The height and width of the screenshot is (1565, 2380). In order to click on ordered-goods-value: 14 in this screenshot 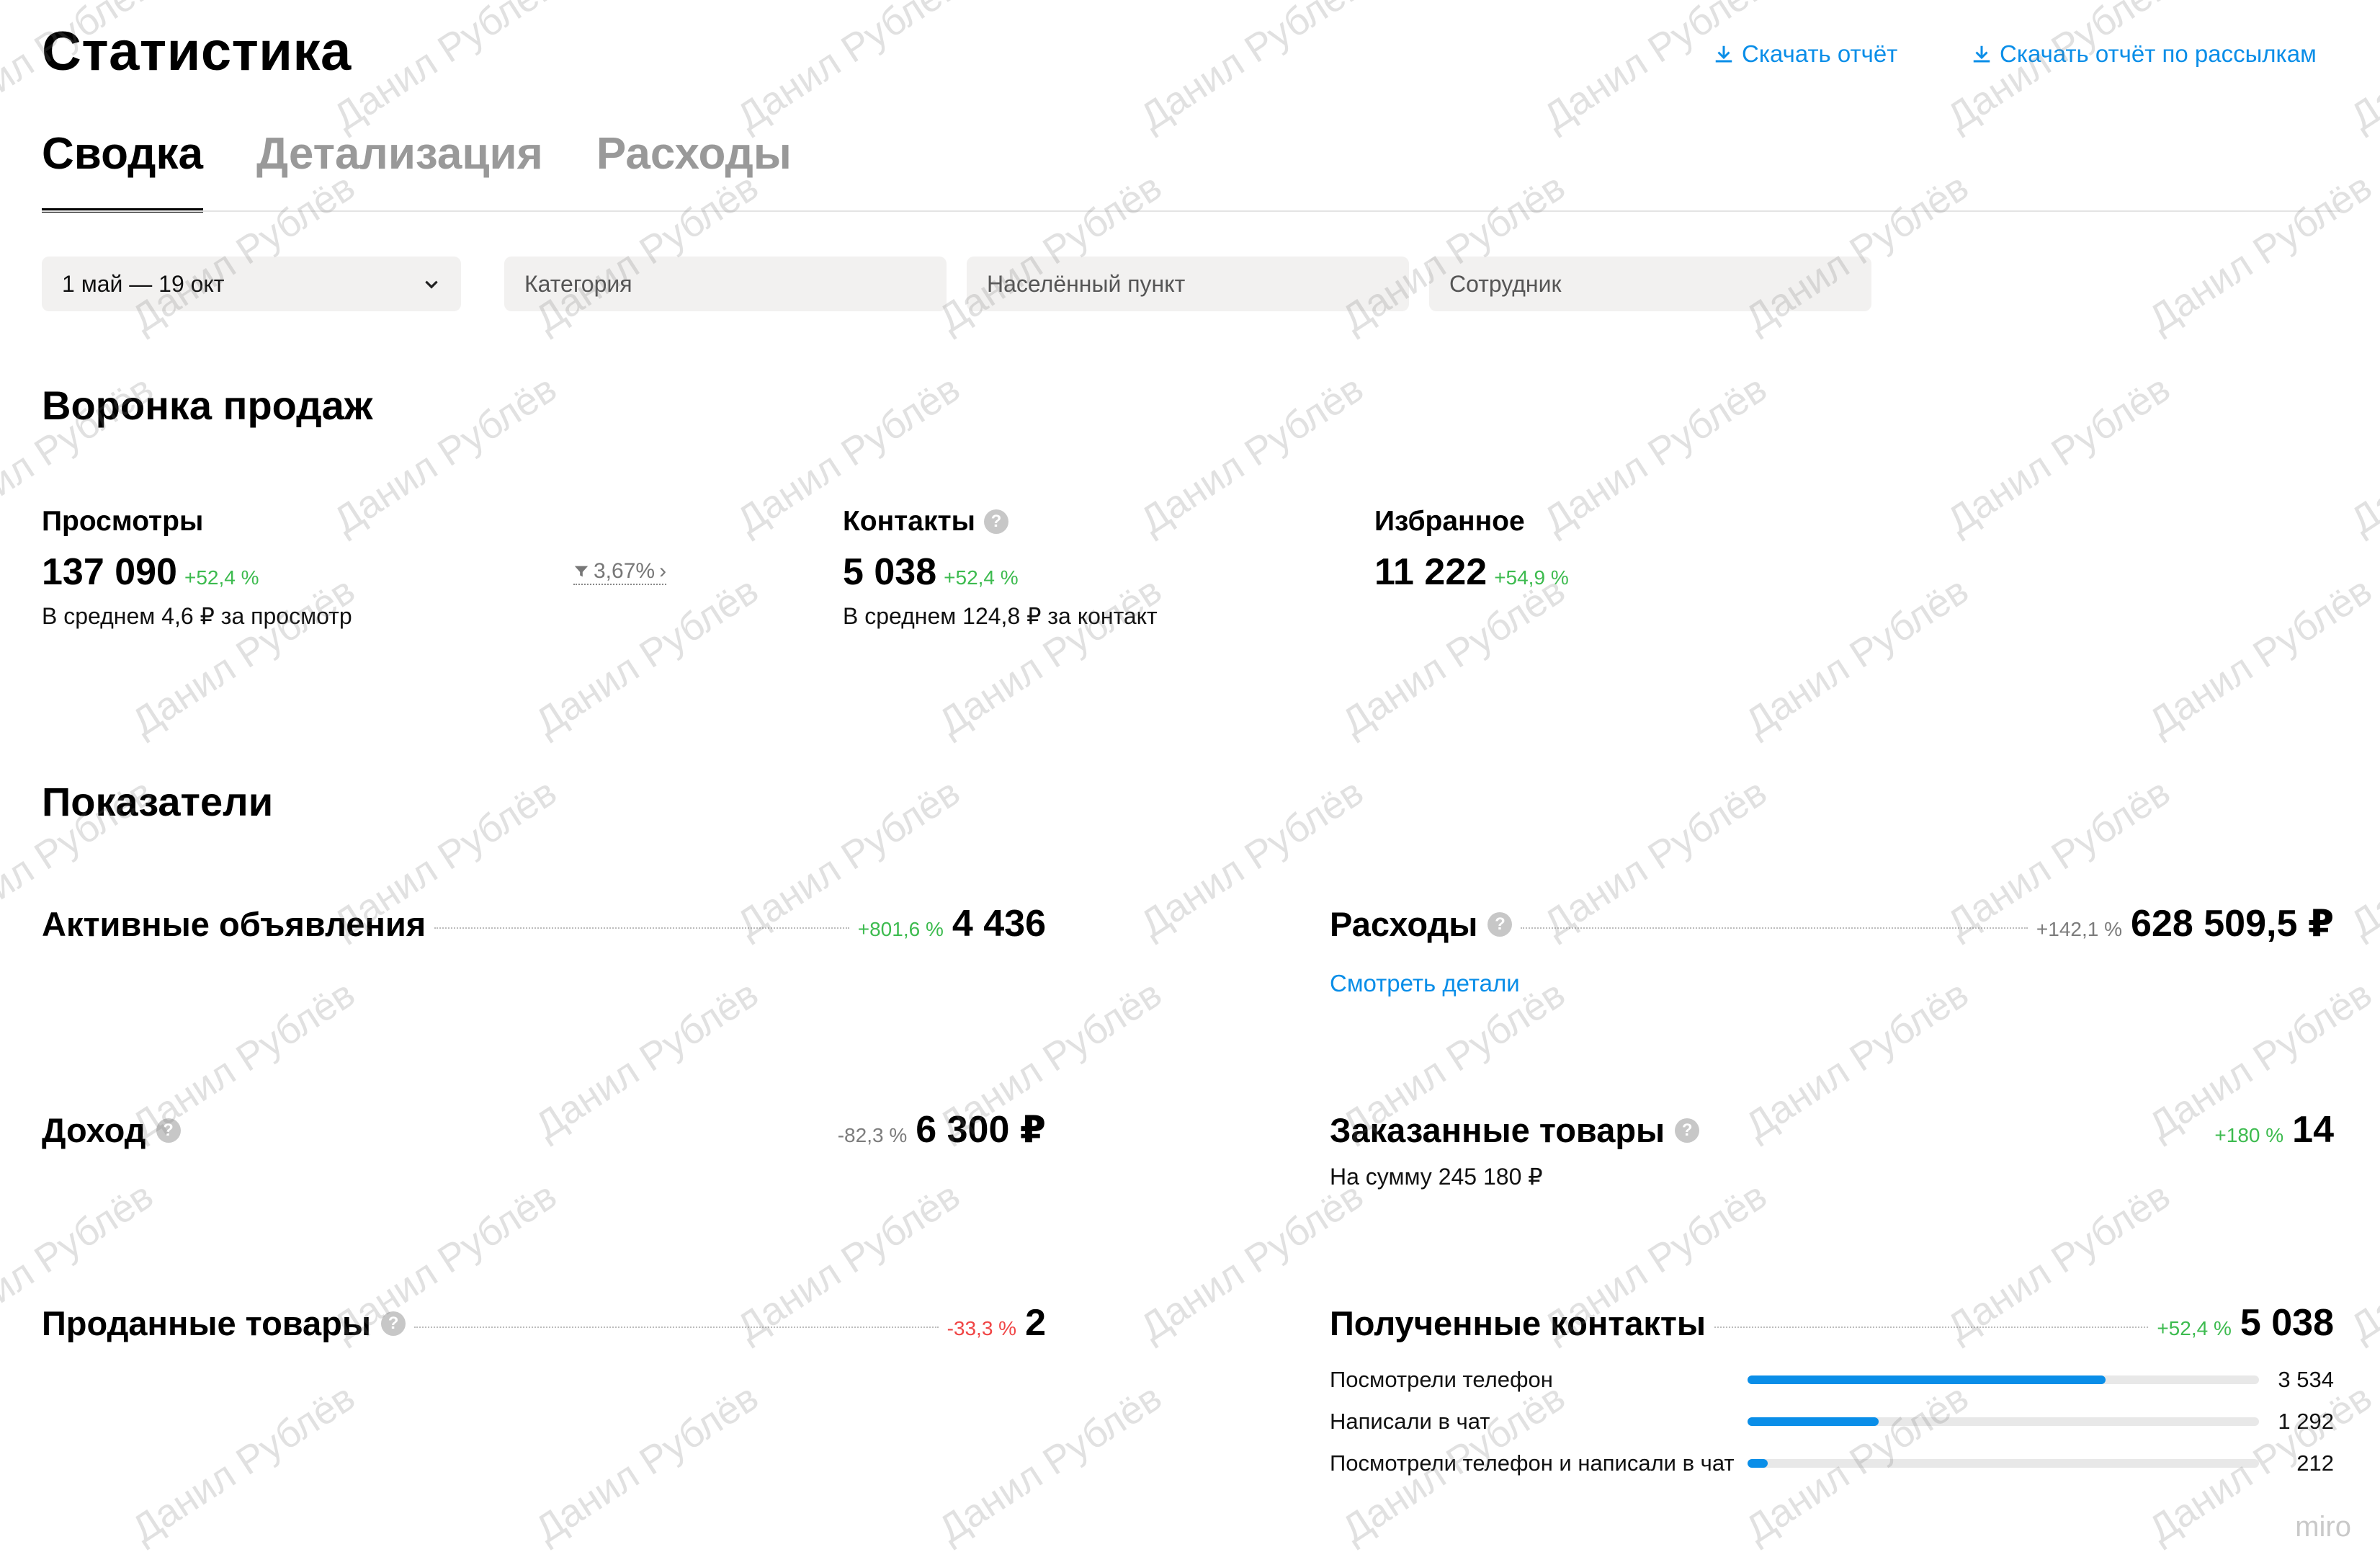, I will do `click(2313, 1130)`.